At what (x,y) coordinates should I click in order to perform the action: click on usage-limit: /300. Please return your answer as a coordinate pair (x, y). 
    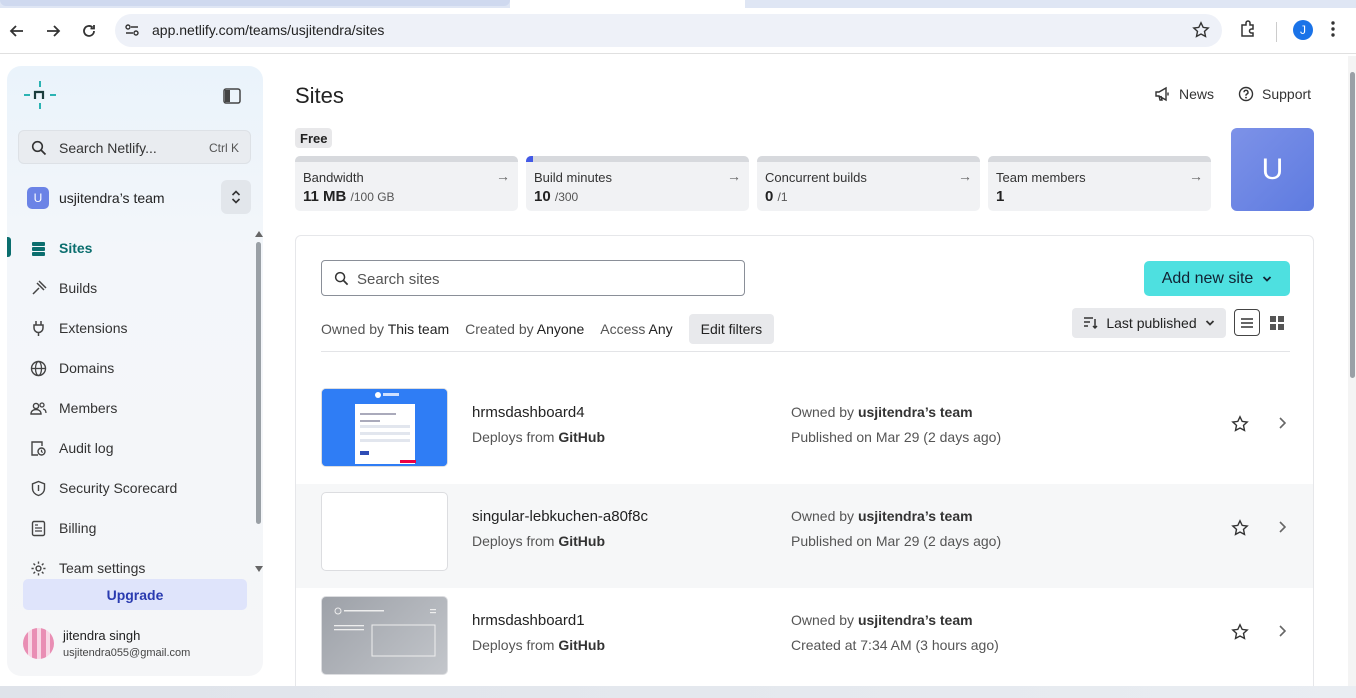
    Looking at the image, I should click on (566, 197).